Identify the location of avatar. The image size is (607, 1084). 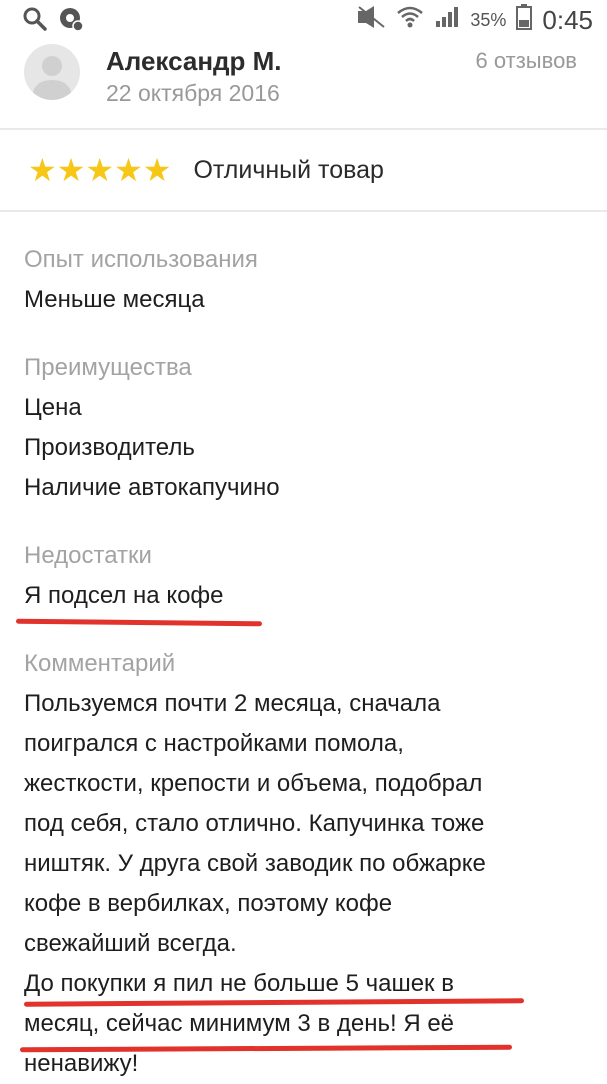
(52, 72).